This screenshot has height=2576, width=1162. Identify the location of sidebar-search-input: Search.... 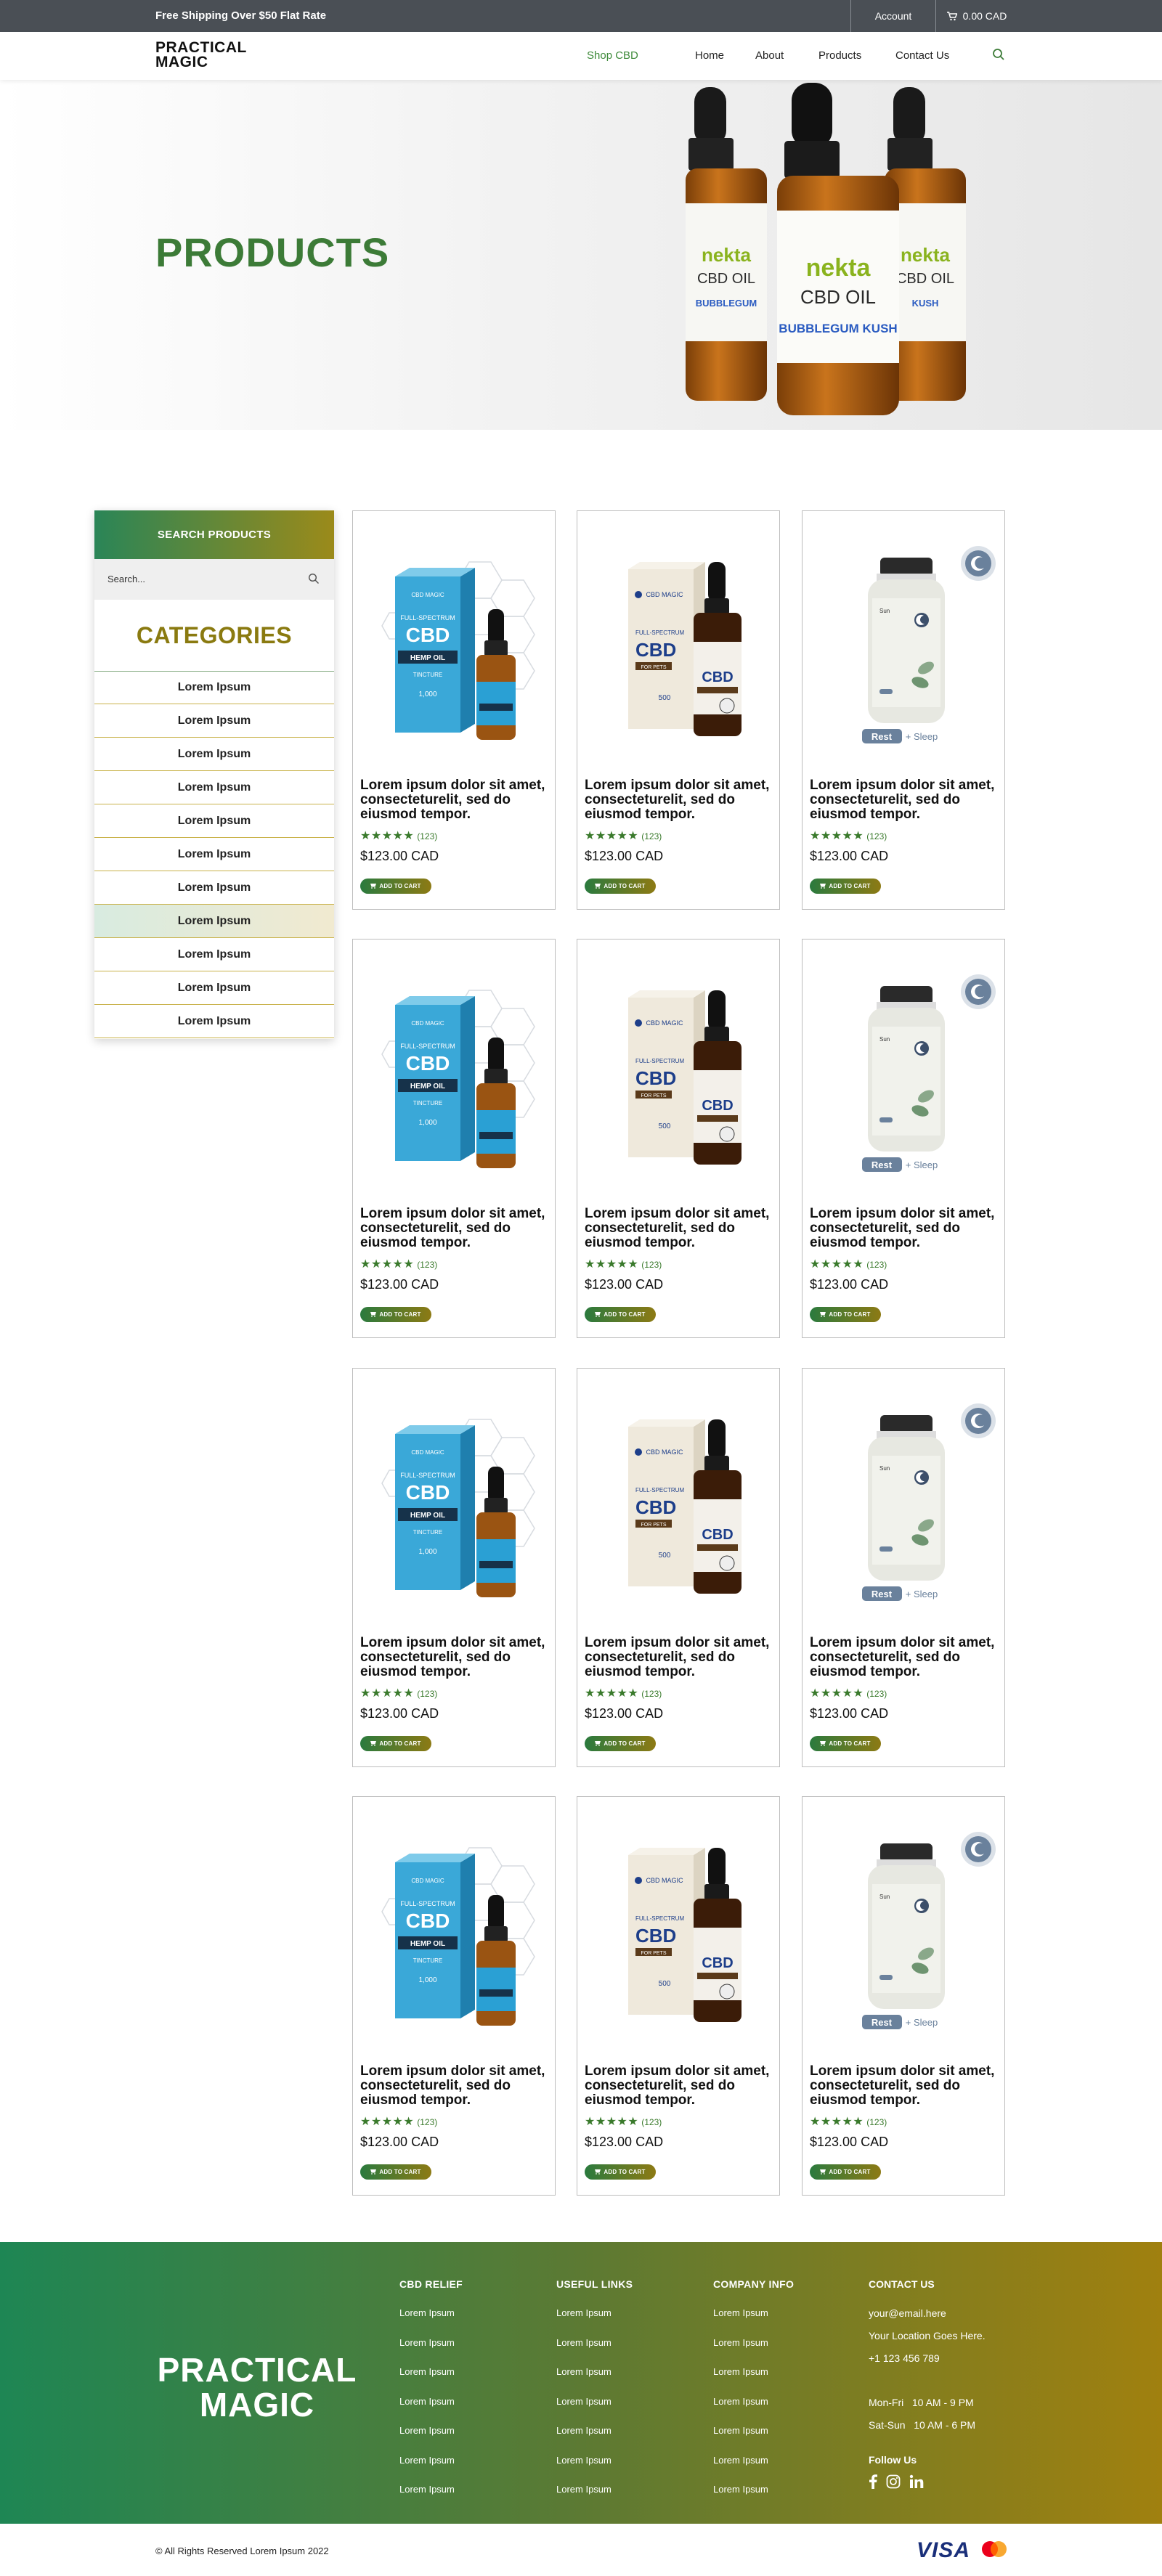
(214, 579).